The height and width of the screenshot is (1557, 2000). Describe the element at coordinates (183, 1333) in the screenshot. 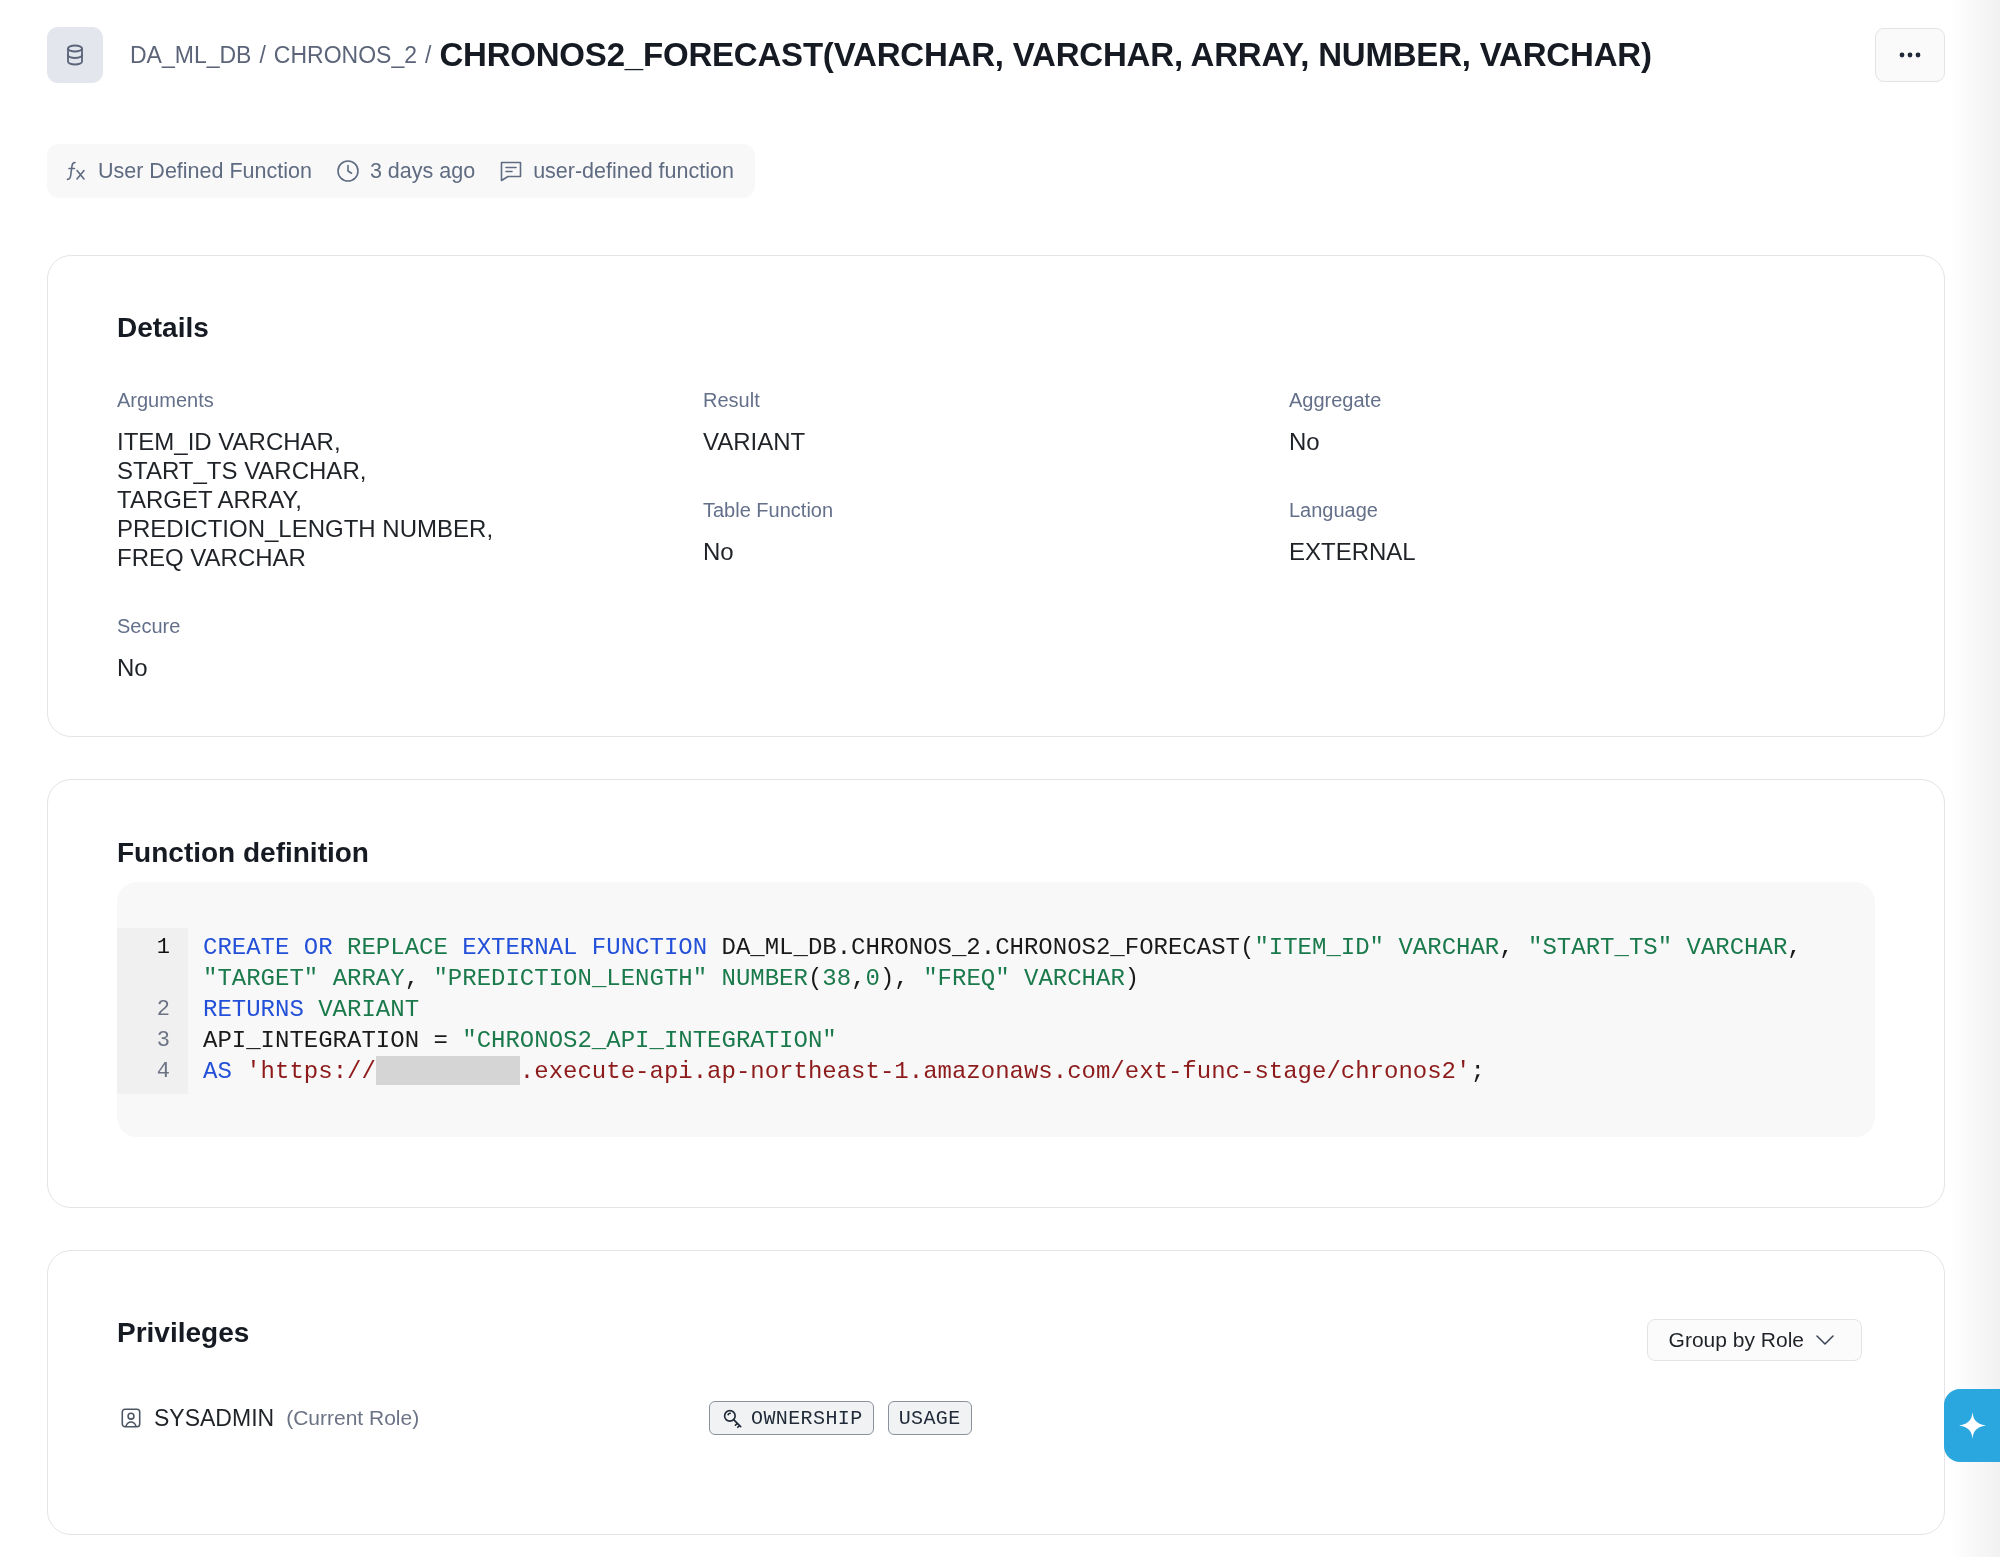

I see `section-title: Privileges` at that location.